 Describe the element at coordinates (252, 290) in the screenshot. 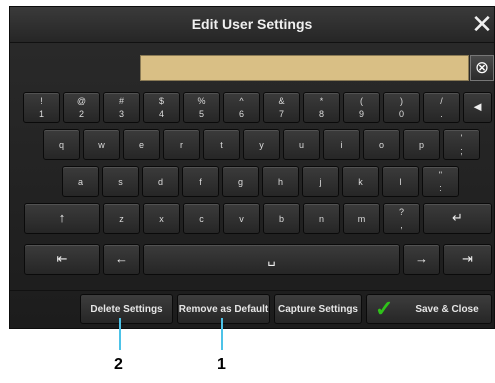

I see `divider` at that location.